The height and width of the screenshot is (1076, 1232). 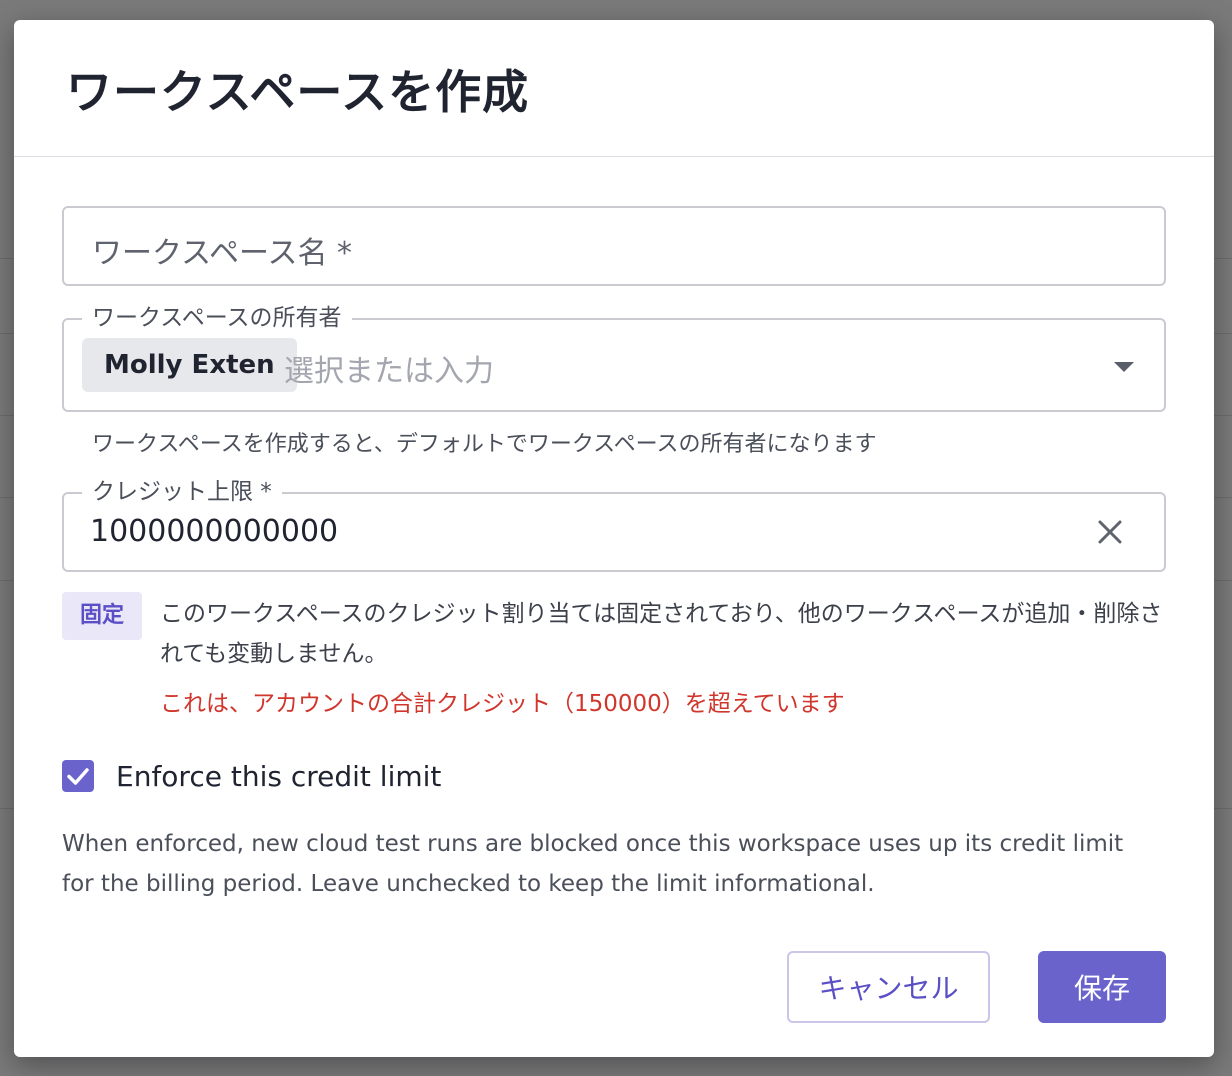 What do you see at coordinates (182, 492) in the screenshot?
I see `credit-limit-label: クレジット上限 *` at bounding box center [182, 492].